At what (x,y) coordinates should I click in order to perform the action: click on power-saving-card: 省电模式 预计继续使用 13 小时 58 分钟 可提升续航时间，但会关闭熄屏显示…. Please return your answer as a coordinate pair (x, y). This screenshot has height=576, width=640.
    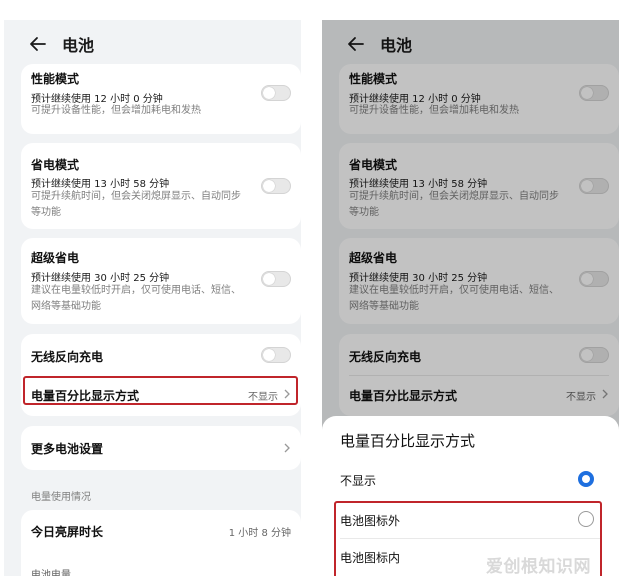
    Looking at the image, I should click on (161, 186).